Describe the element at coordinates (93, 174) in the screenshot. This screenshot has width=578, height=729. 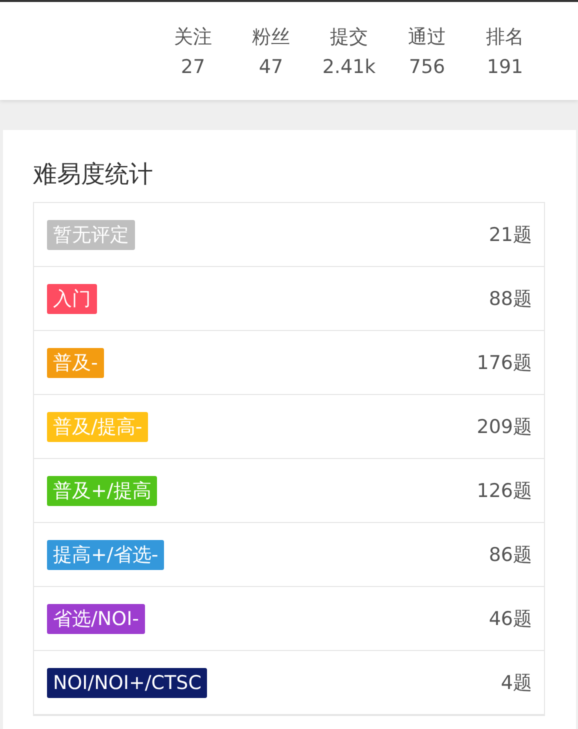
I see `section-title: 难易度统计` at that location.